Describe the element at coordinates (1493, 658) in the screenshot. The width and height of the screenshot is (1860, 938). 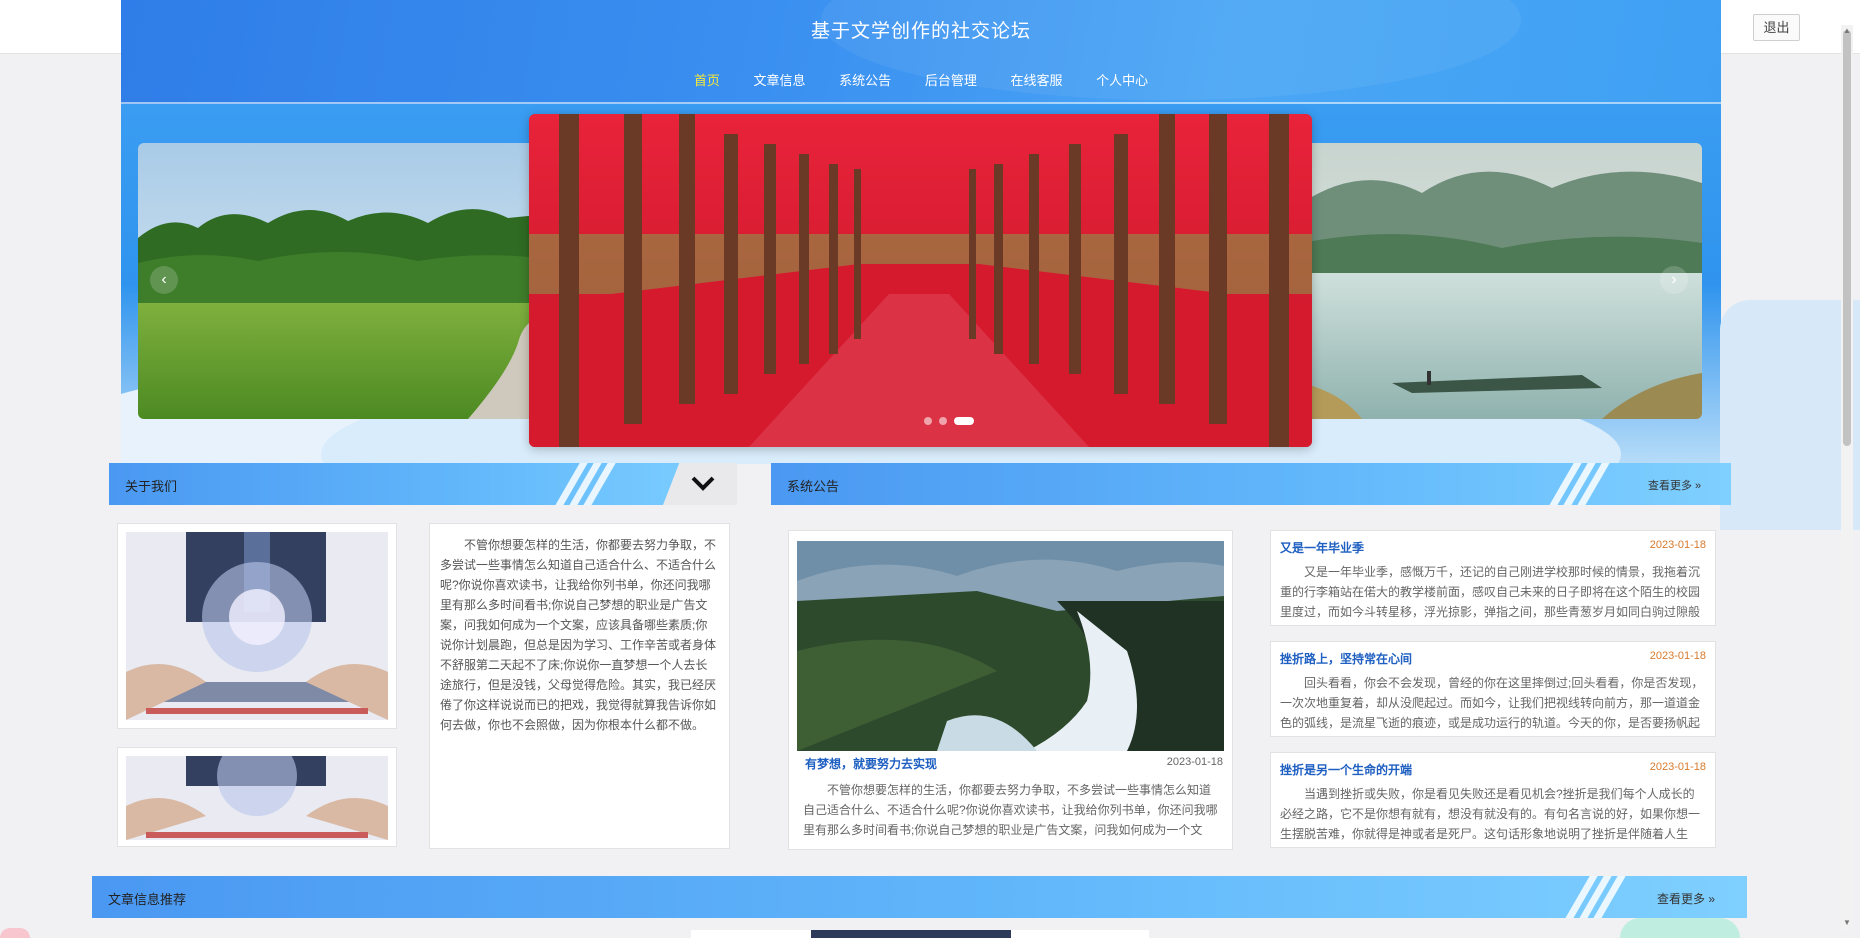
I see `notice-item-title: 挫折路上，坚持常在心间` at that location.